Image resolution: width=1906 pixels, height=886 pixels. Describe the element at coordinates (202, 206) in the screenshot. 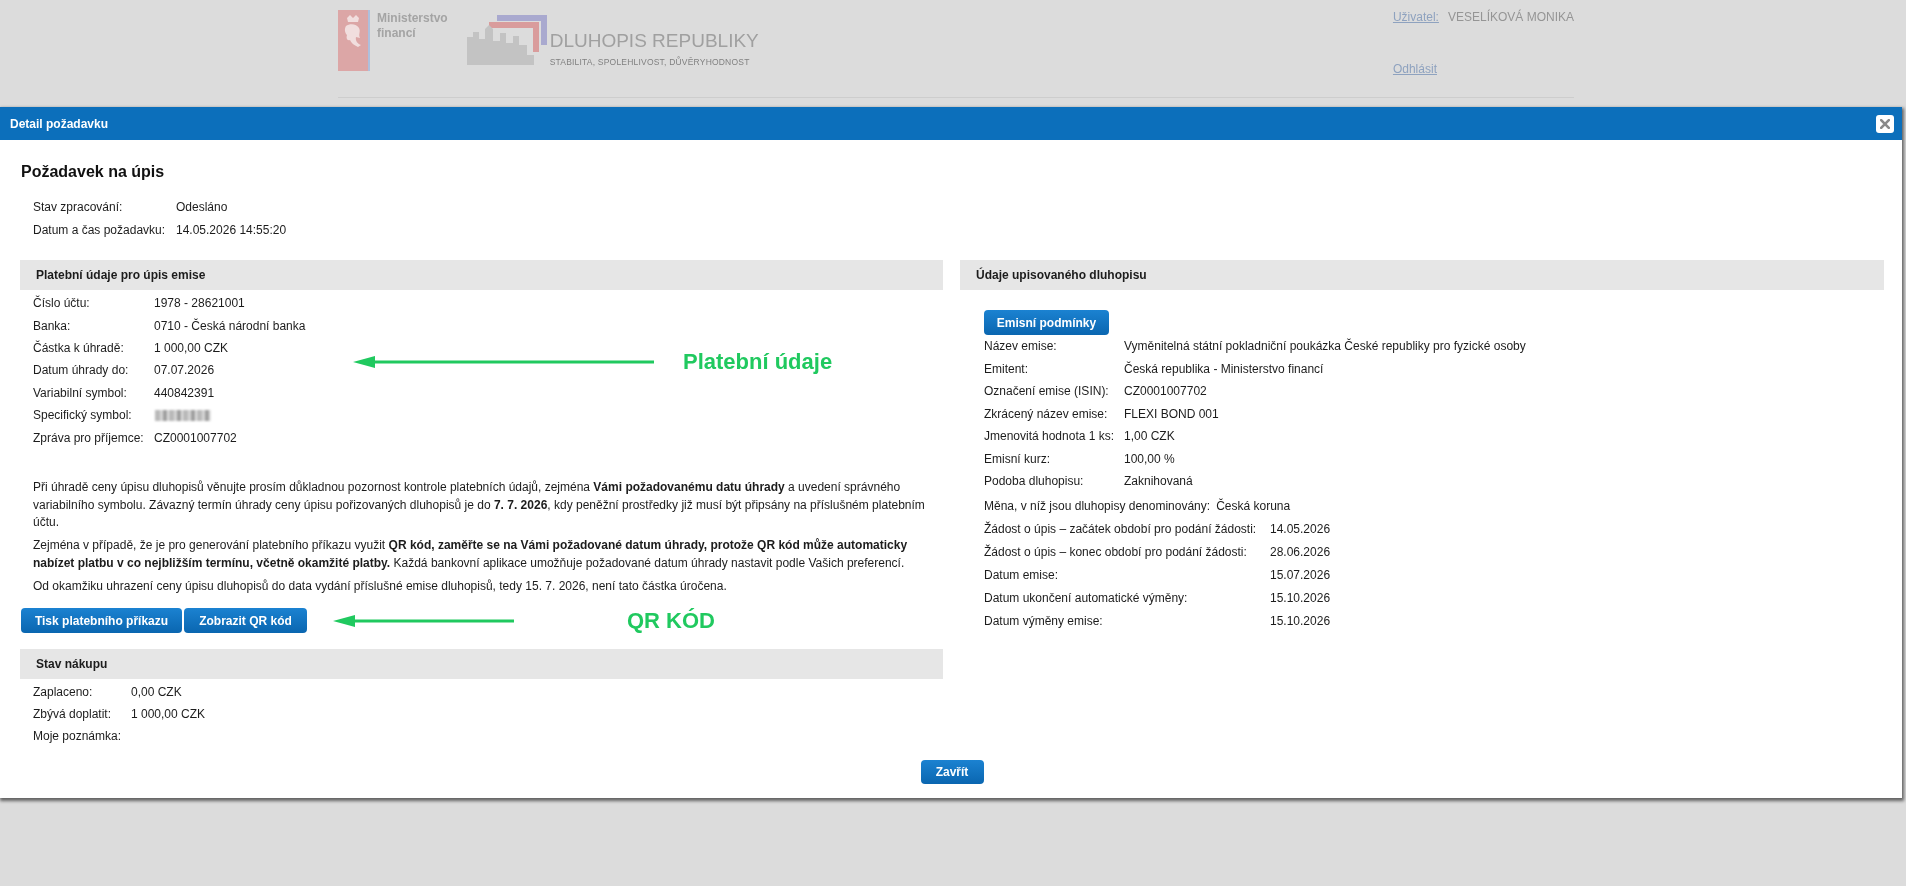

I see `field-value: Odesláno` at that location.